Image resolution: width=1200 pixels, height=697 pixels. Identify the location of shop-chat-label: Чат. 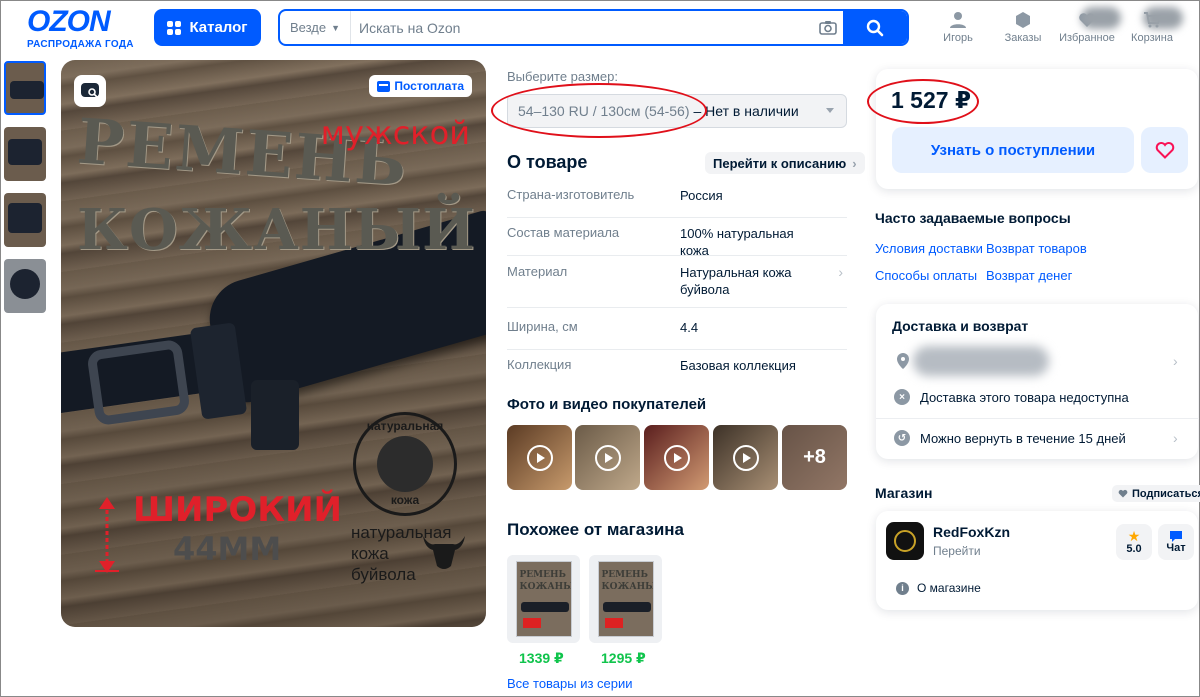
(1176, 548).